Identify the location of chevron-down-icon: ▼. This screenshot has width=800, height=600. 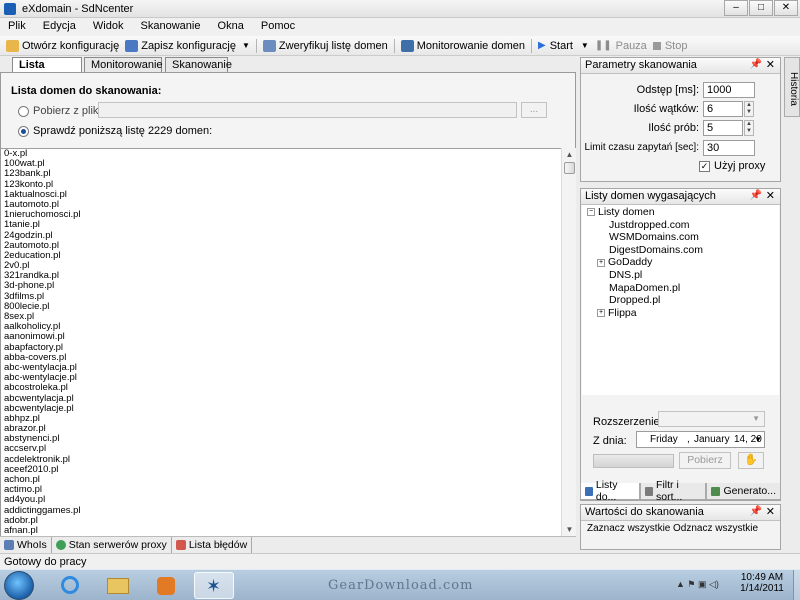
(758, 439).